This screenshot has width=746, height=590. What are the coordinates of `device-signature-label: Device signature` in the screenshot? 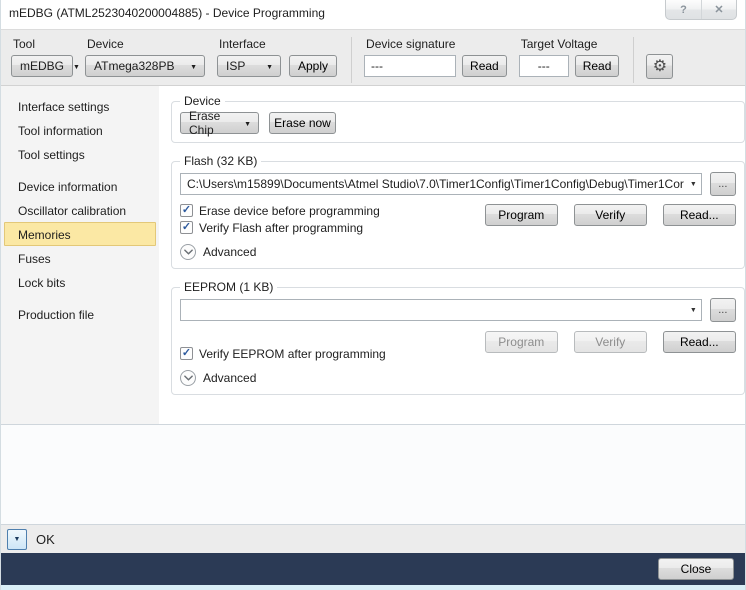 It's located at (411, 44).